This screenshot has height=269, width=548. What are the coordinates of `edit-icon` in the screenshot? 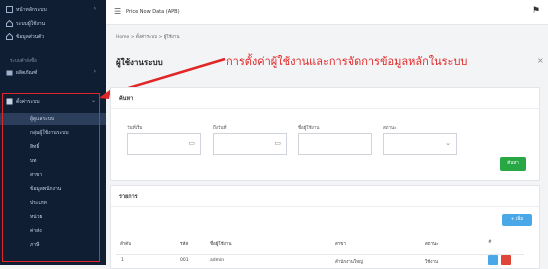 It's located at (493, 260).